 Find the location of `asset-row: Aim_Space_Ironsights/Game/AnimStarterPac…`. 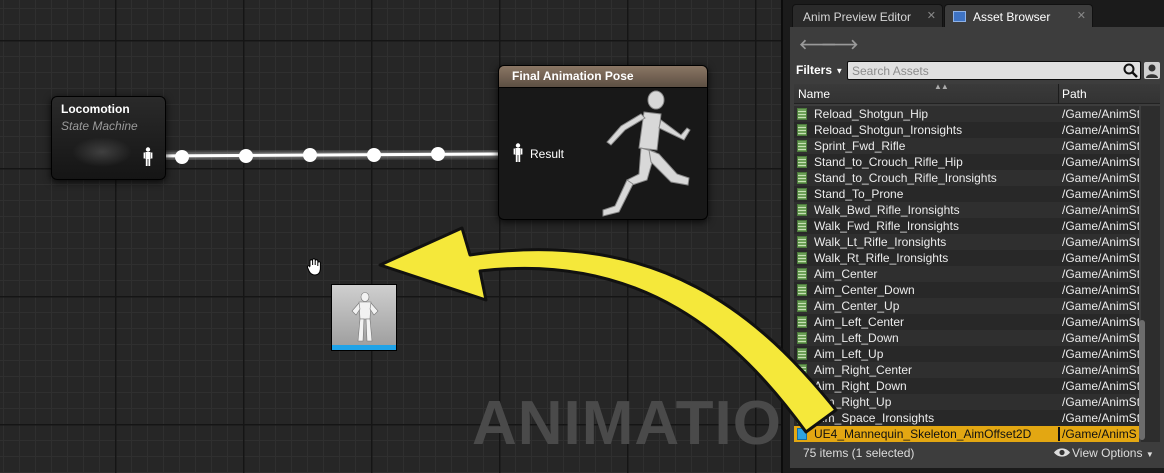

asset-row: Aim_Space_Ironsights/Game/AnimStarterPac… is located at coordinates (966, 418).